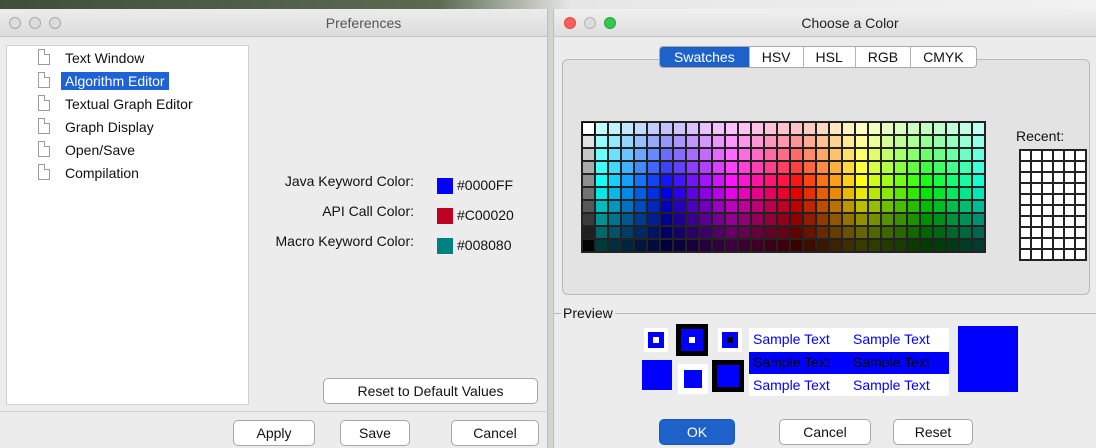  I want to click on cancel-button: Cancel, so click(825, 432).